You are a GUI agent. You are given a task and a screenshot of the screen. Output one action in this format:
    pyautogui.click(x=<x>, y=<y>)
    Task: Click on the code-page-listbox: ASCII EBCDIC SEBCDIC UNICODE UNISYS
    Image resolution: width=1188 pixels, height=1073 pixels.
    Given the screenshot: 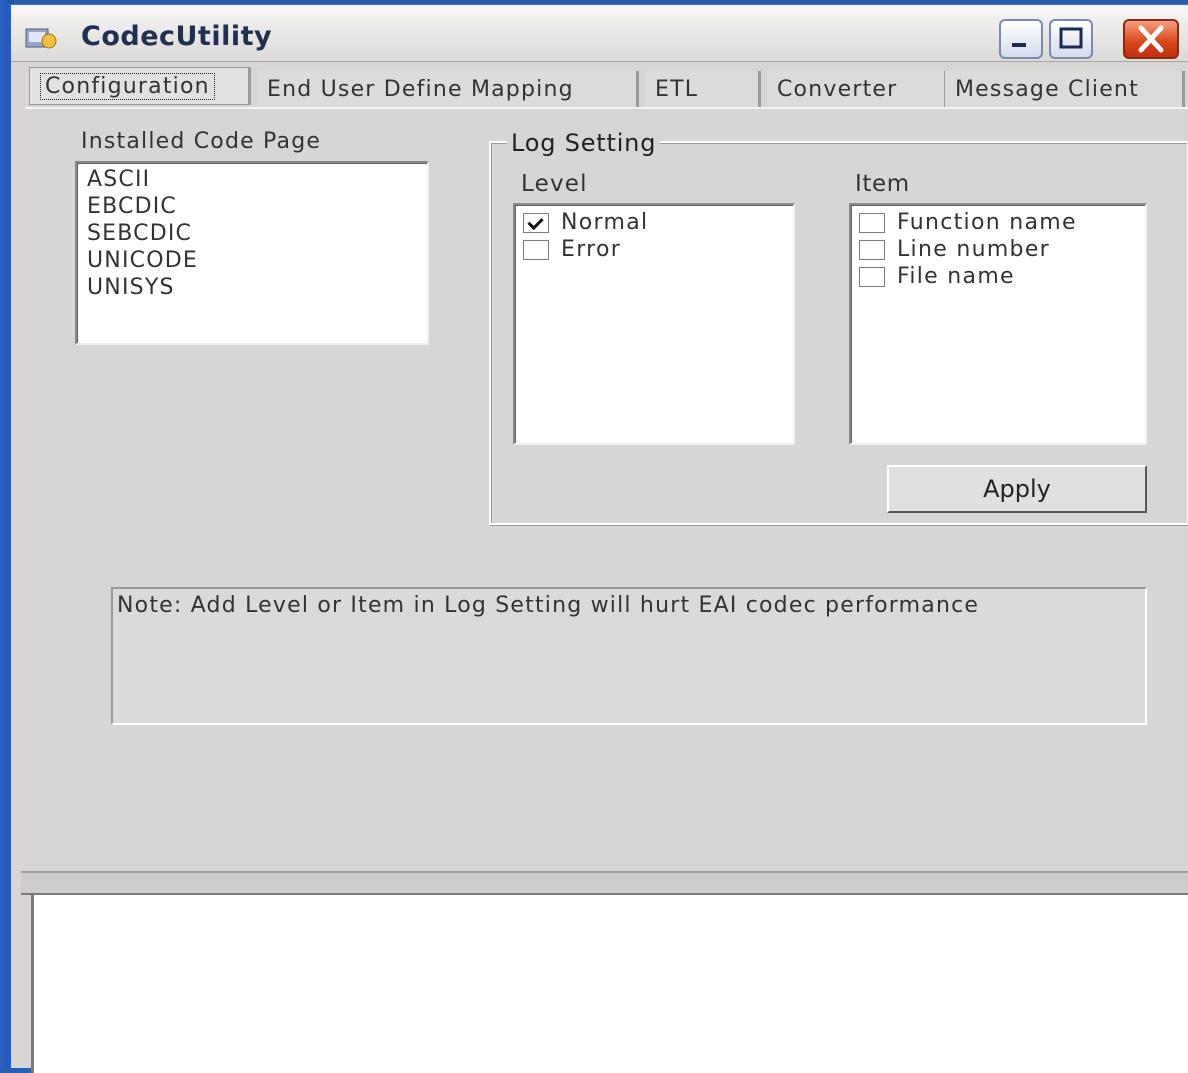 What is the action you would take?
    pyautogui.click(x=252, y=253)
    